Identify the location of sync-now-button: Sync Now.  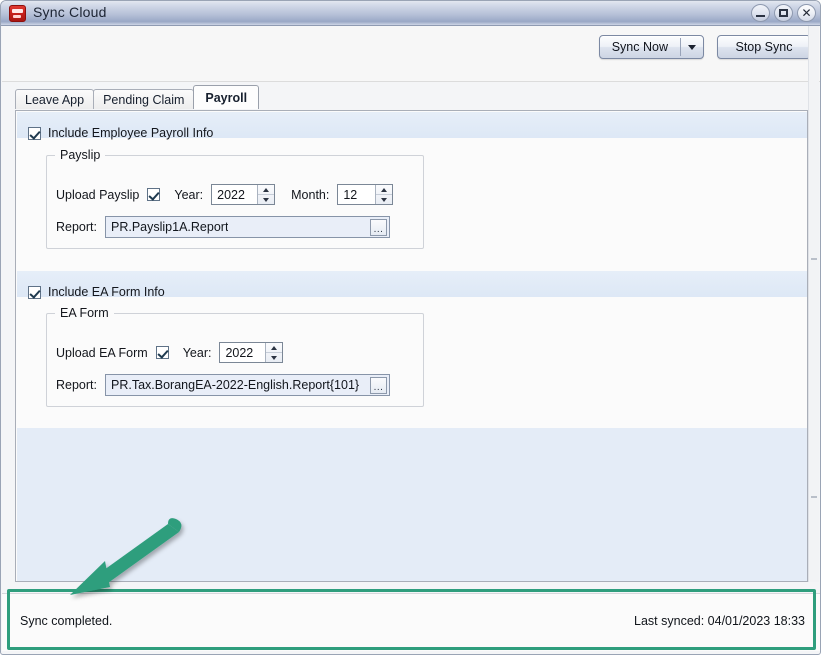
(651, 47).